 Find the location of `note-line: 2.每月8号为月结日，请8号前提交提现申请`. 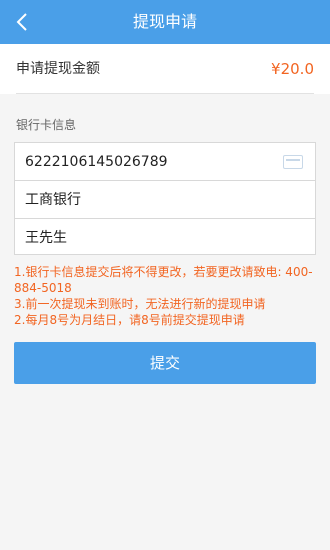

note-line: 2.每月8号为月结日，请8号前提交提现申请 is located at coordinates (129, 320).